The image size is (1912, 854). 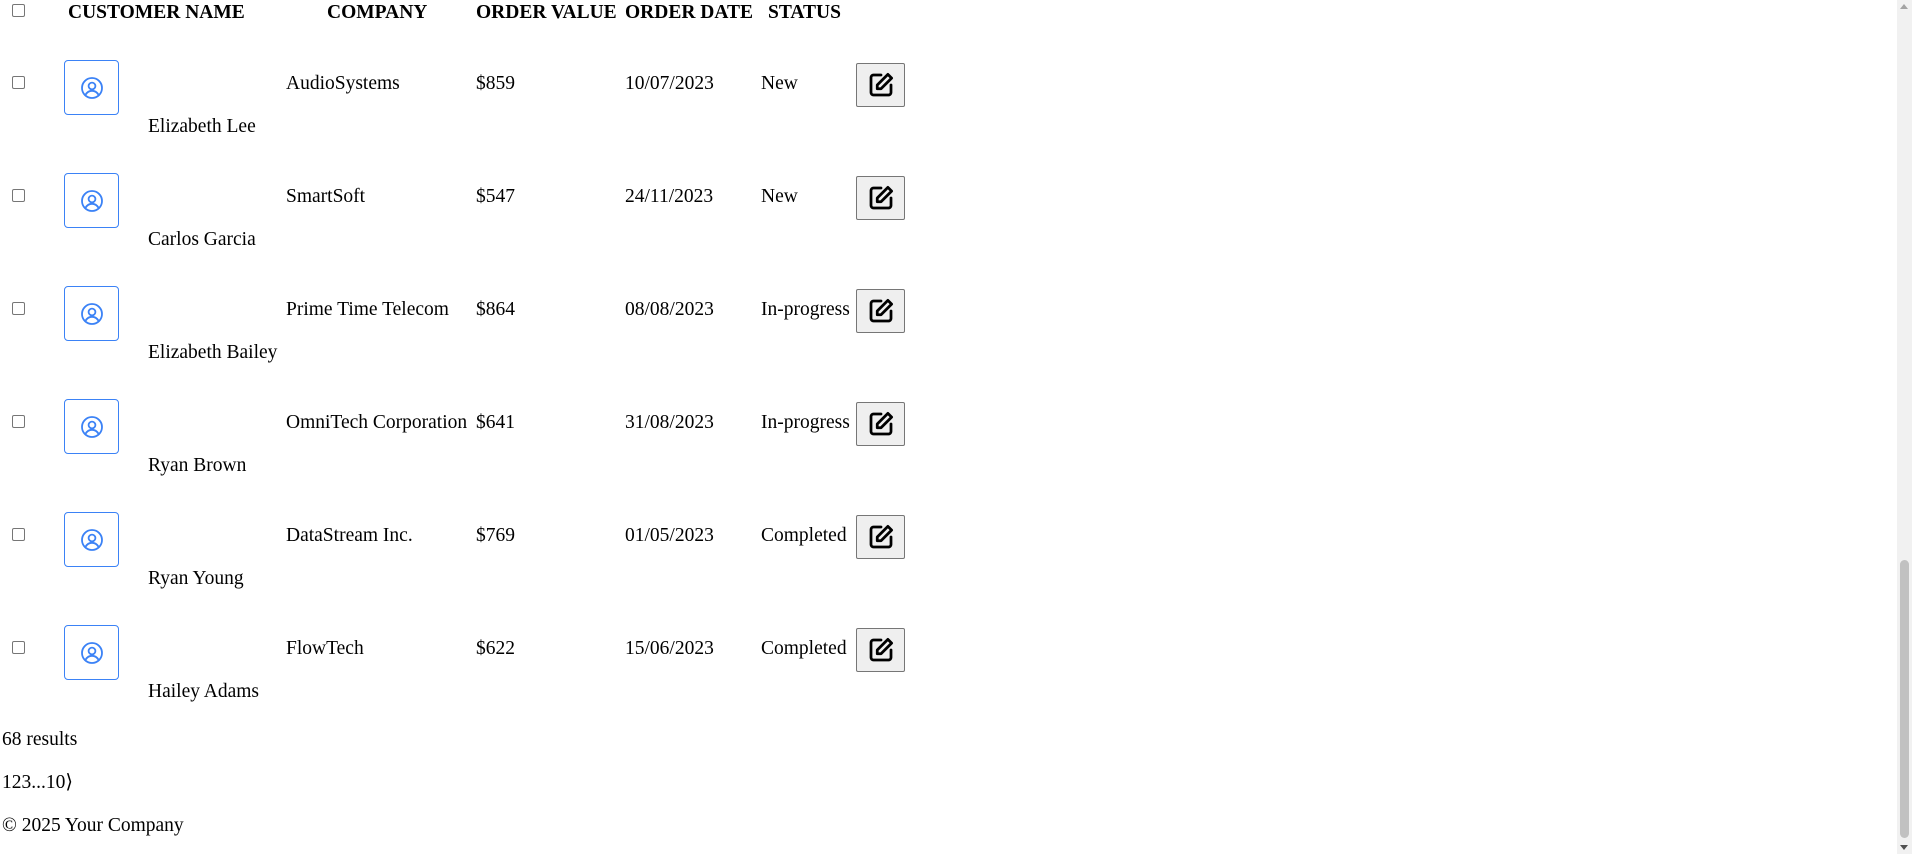 What do you see at coordinates (213, 352) in the screenshot?
I see `customer-name-cell: Elizabeth Bailey` at bounding box center [213, 352].